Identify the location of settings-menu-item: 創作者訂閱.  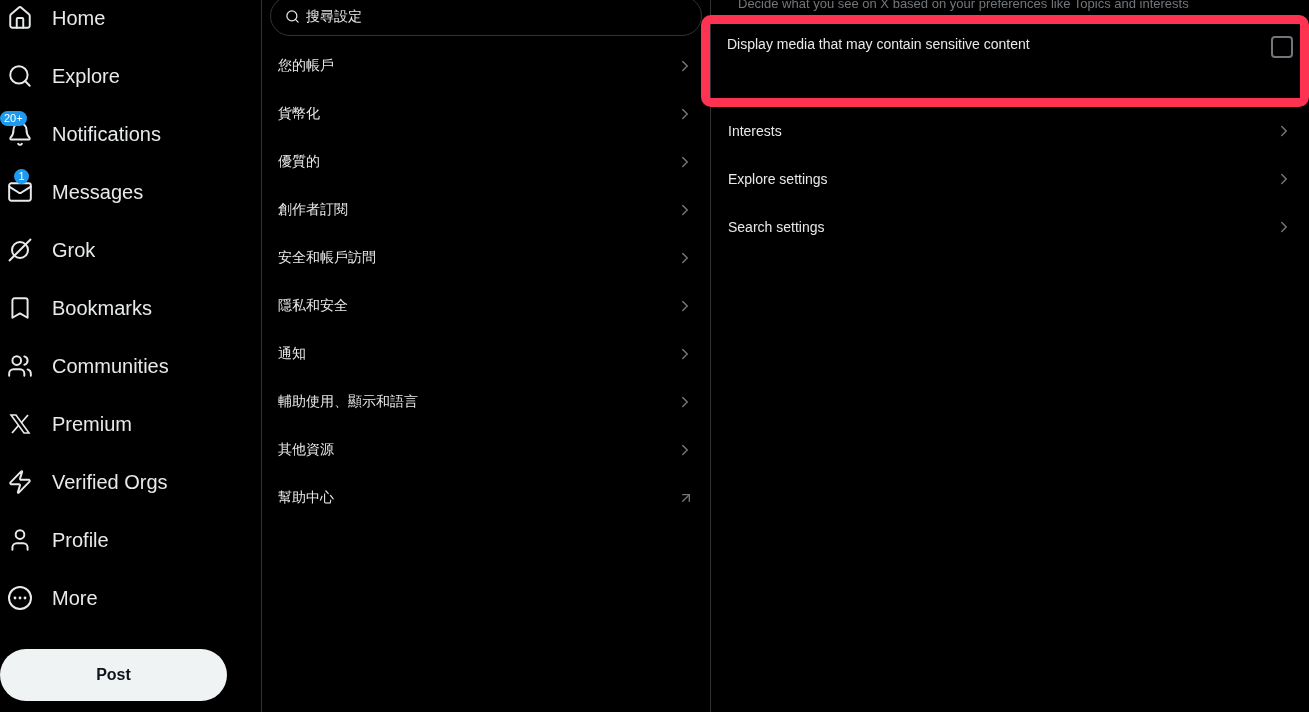
(486, 210).